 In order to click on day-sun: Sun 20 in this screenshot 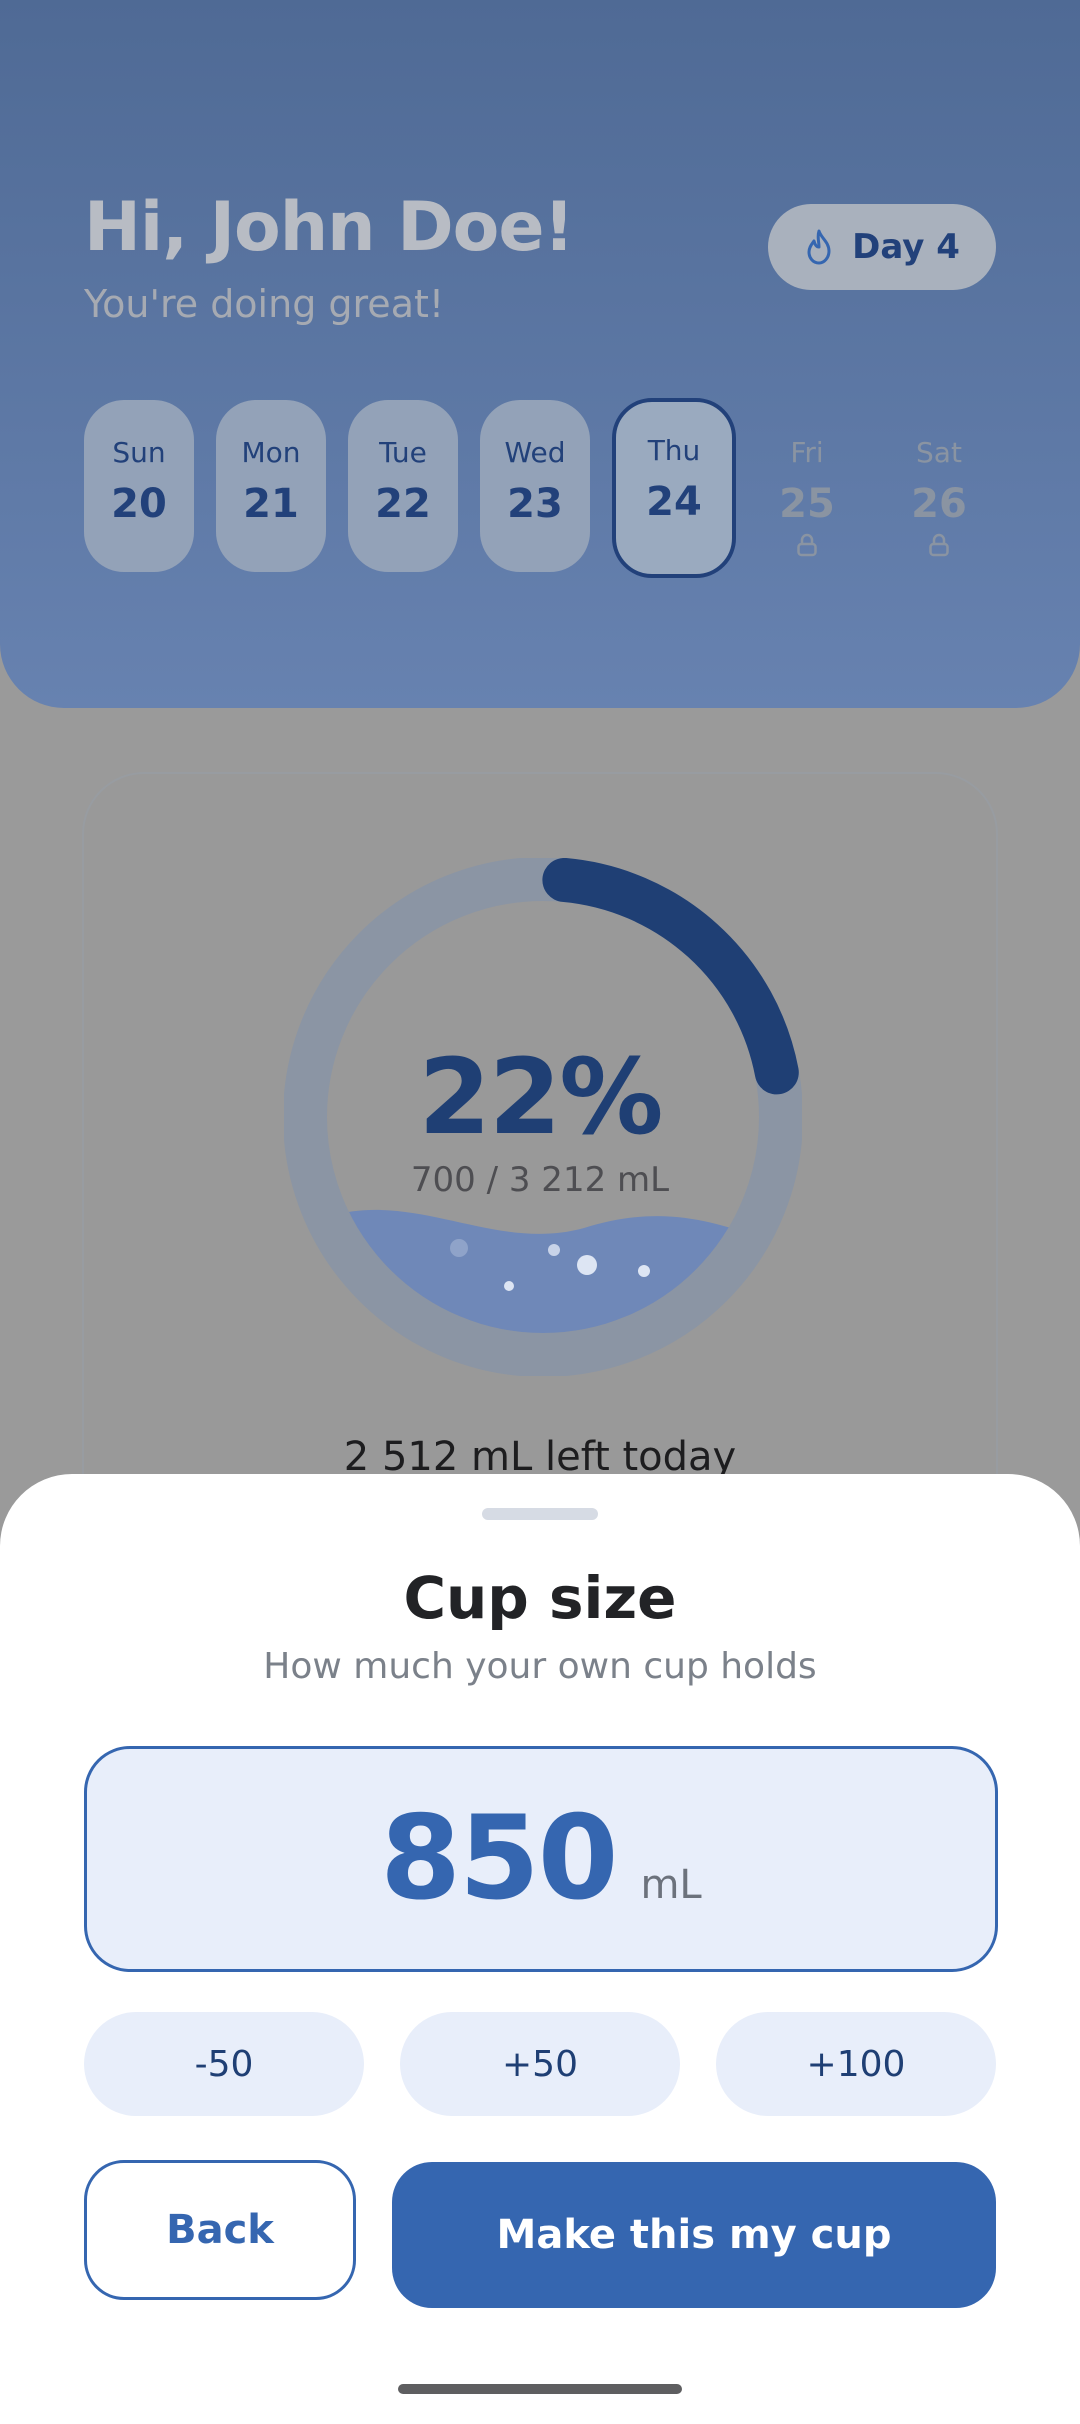, I will do `click(139, 486)`.